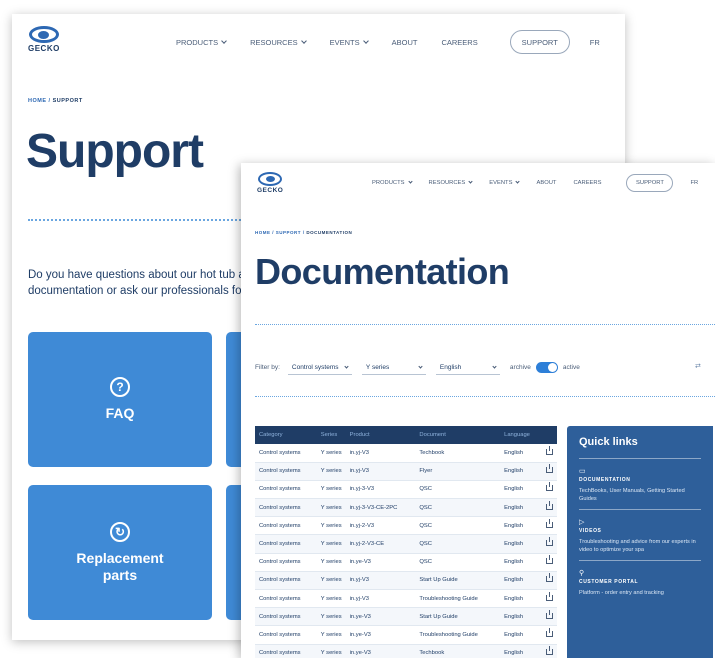 This screenshot has width=715, height=658. I want to click on series-select: Y series, so click(393, 367).